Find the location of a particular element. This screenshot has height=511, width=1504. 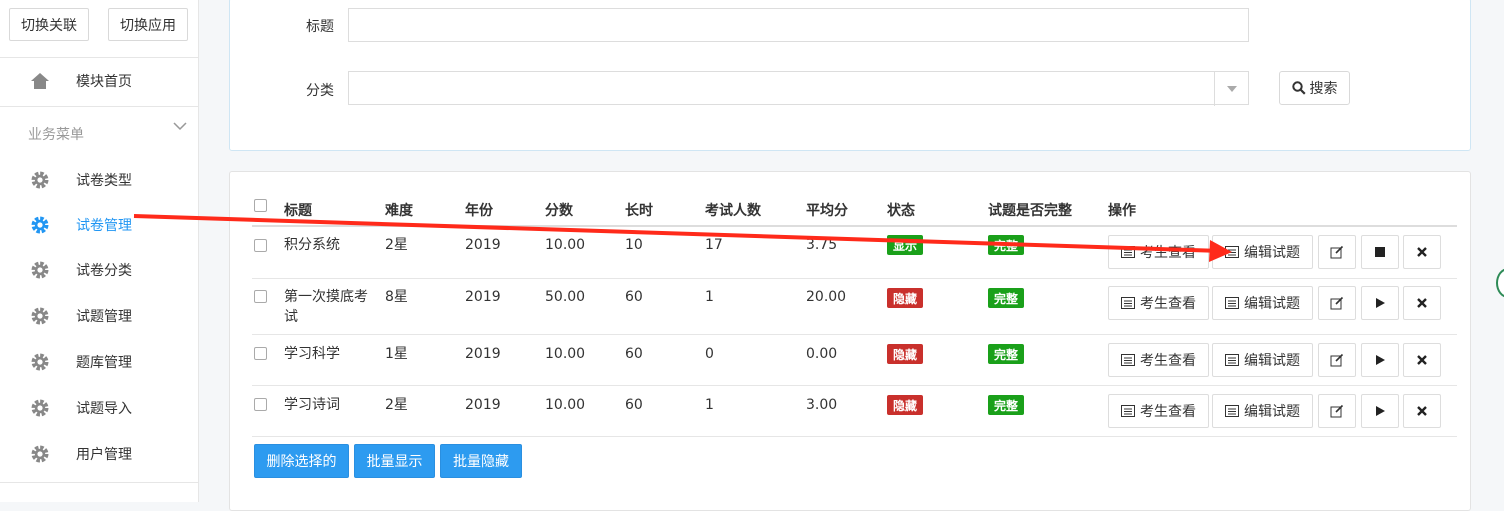

stop-icon is located at coordinates (1380, 252).